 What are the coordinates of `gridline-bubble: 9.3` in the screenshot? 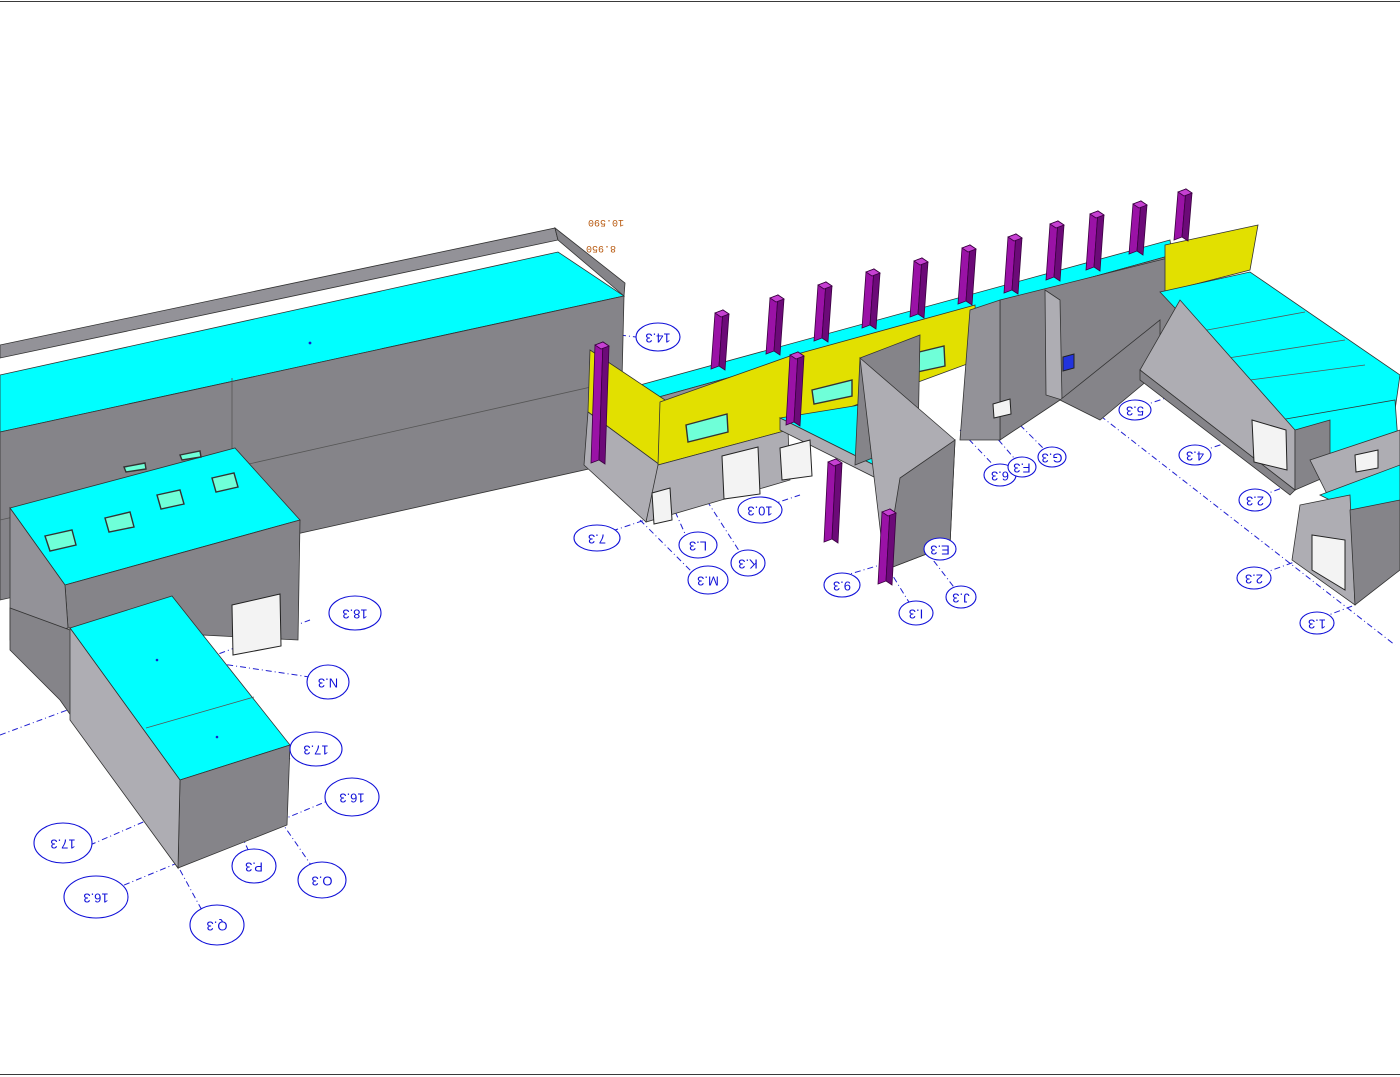 It's located at (842, 585).